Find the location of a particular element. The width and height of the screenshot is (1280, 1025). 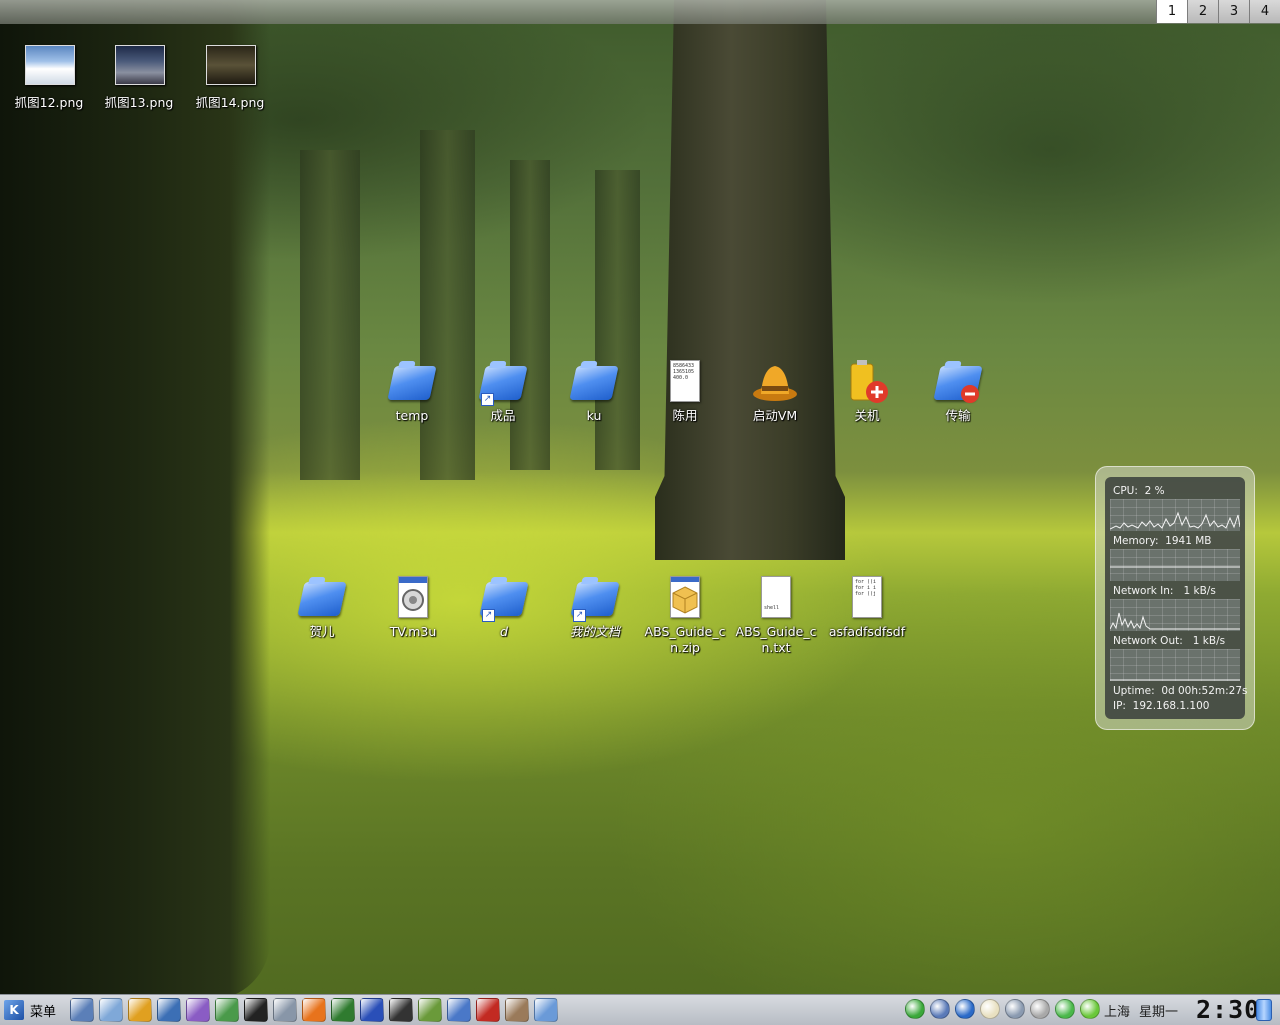

desktop-icon-label: asfadfsdfsdf is located at coordinates (867, 631).